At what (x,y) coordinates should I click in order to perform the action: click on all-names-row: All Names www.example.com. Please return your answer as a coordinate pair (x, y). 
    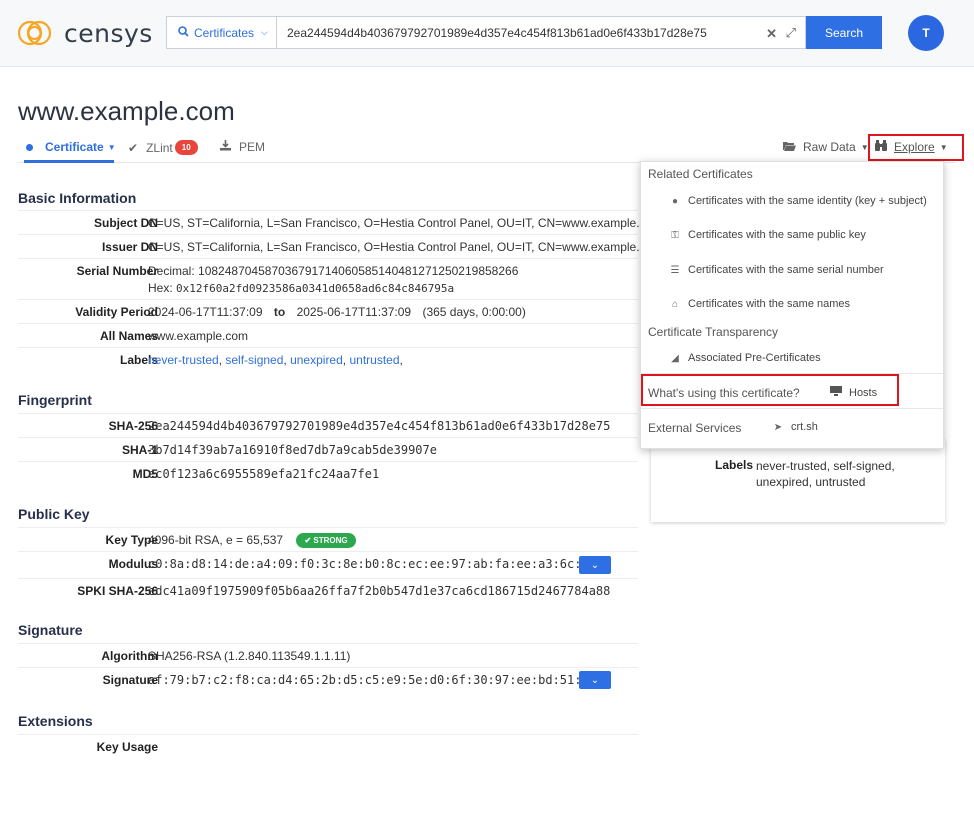
    Looking at the image, I should click on (328, 335).